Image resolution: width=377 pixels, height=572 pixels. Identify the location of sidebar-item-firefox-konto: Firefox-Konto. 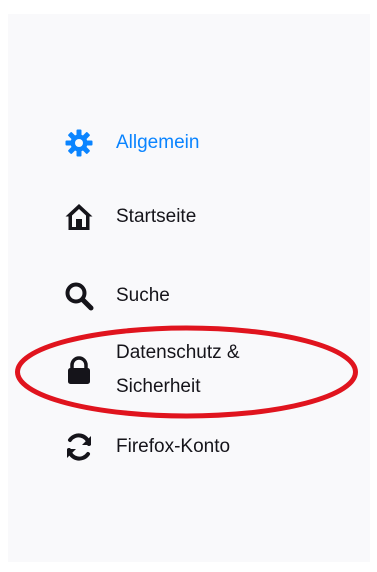
(147, 447).